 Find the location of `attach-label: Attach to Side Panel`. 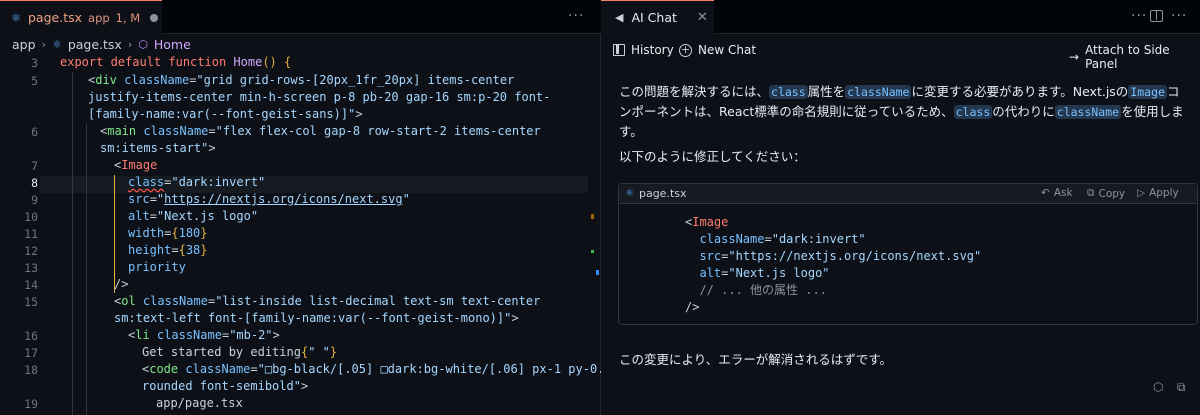

attach-label: Attach to Side Panel is located at coordinates (1127, 57).